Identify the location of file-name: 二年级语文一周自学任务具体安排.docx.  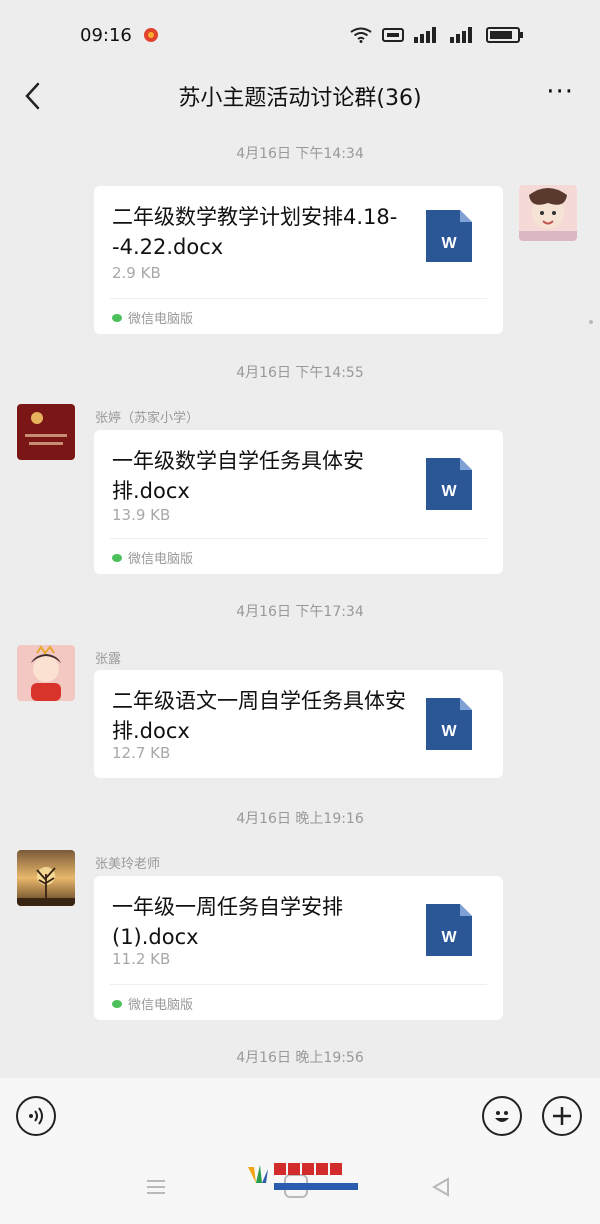
(259, 716).